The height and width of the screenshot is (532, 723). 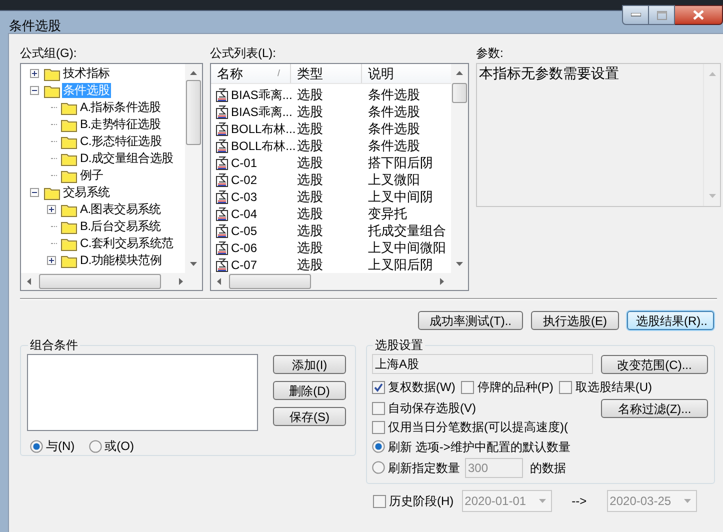 I want to click on tree-item: B.后台交易系统, so click(x=120, y=226).